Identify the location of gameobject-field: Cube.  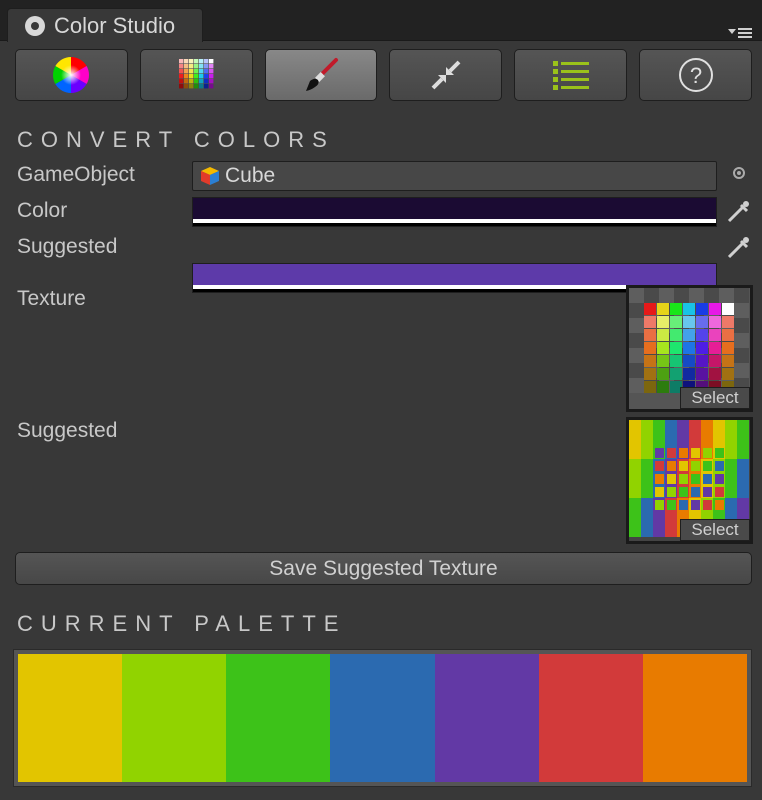
(454, 176).